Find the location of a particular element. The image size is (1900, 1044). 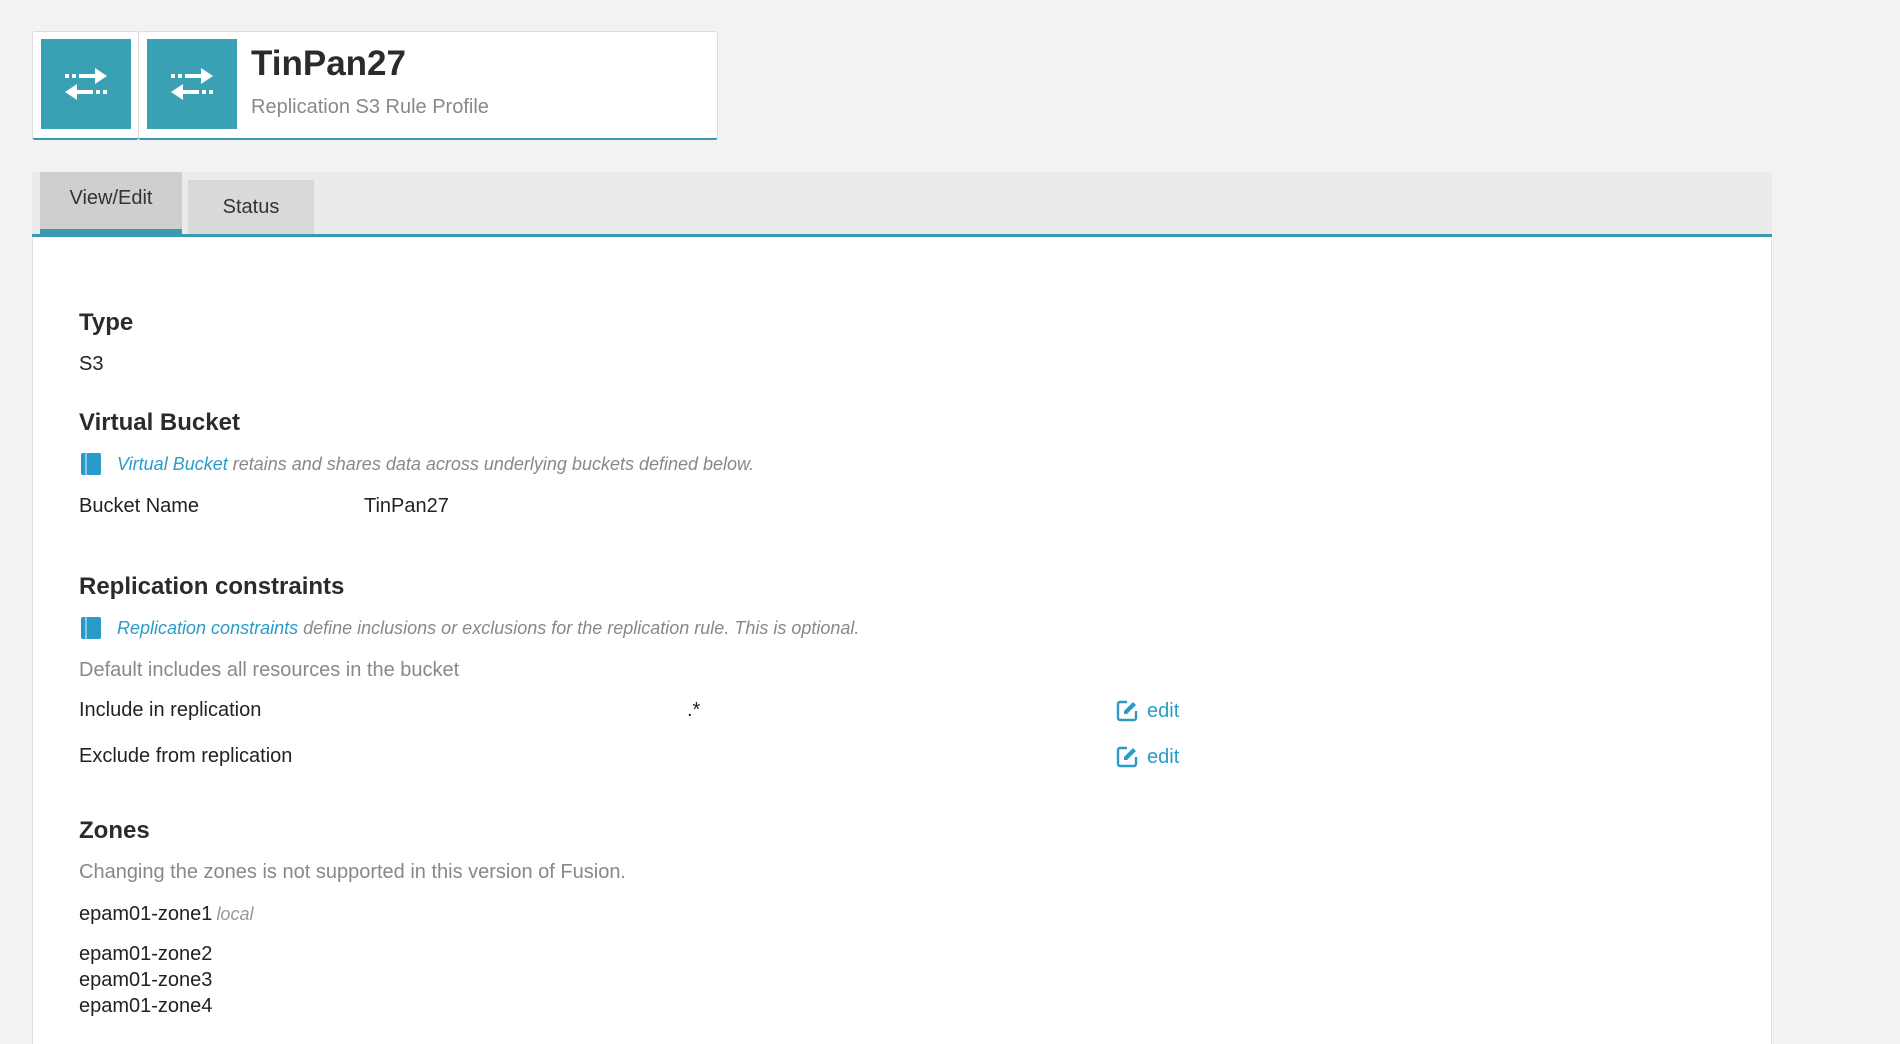

zone-local: epam01-zone1 local is located at coordinates (166, 914).